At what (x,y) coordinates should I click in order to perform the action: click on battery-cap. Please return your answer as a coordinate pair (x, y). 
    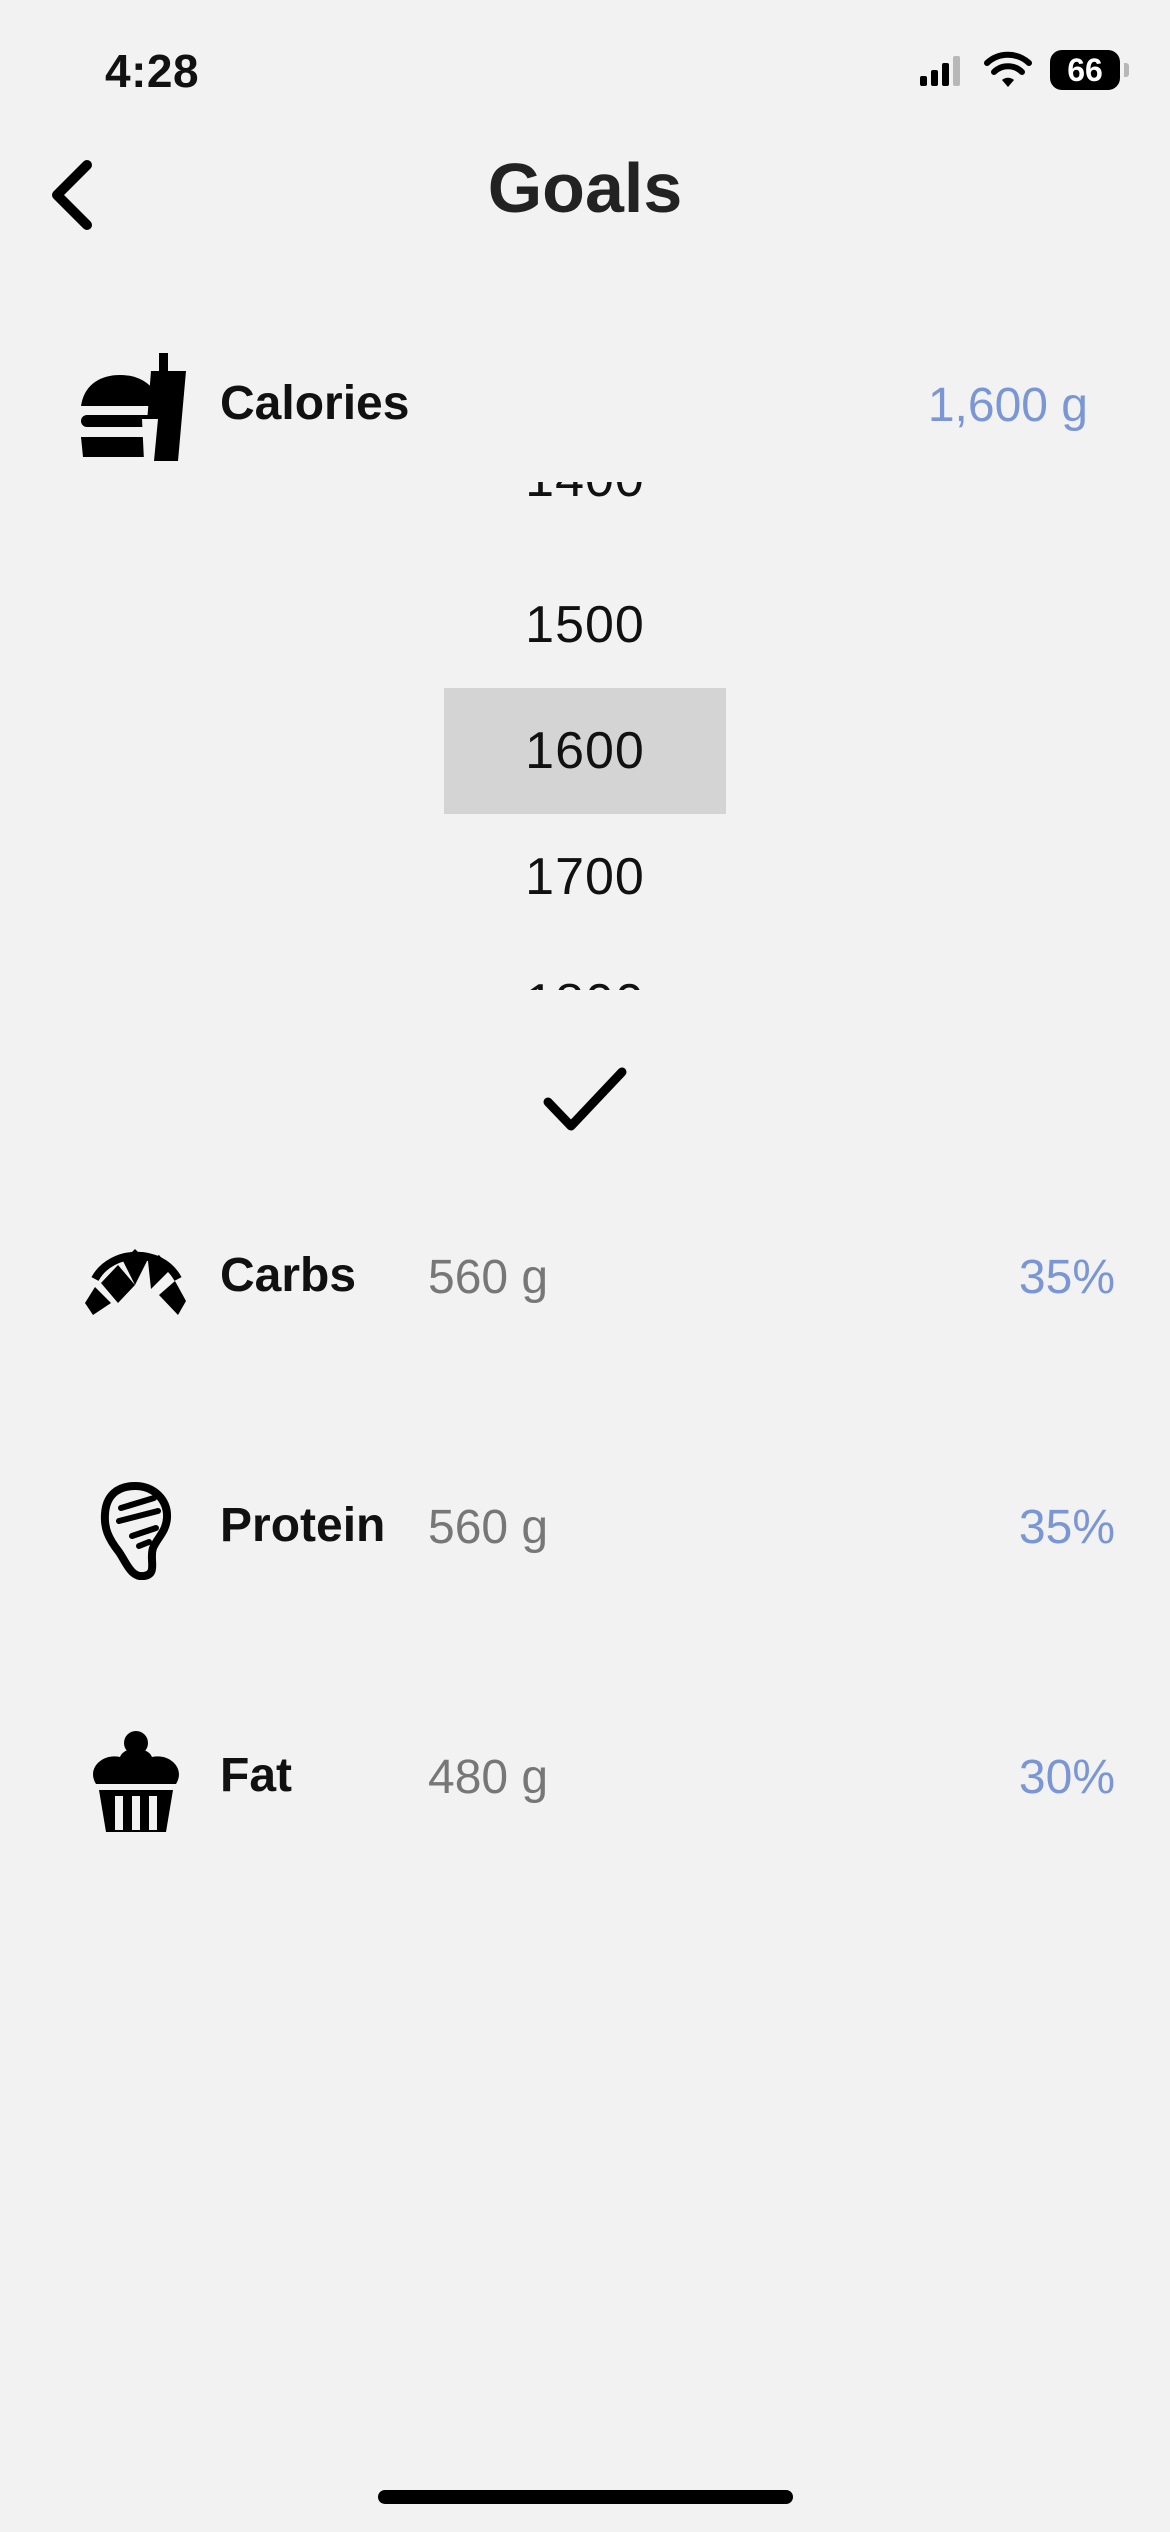
    Looking at the image, I should click on (1126, 70).